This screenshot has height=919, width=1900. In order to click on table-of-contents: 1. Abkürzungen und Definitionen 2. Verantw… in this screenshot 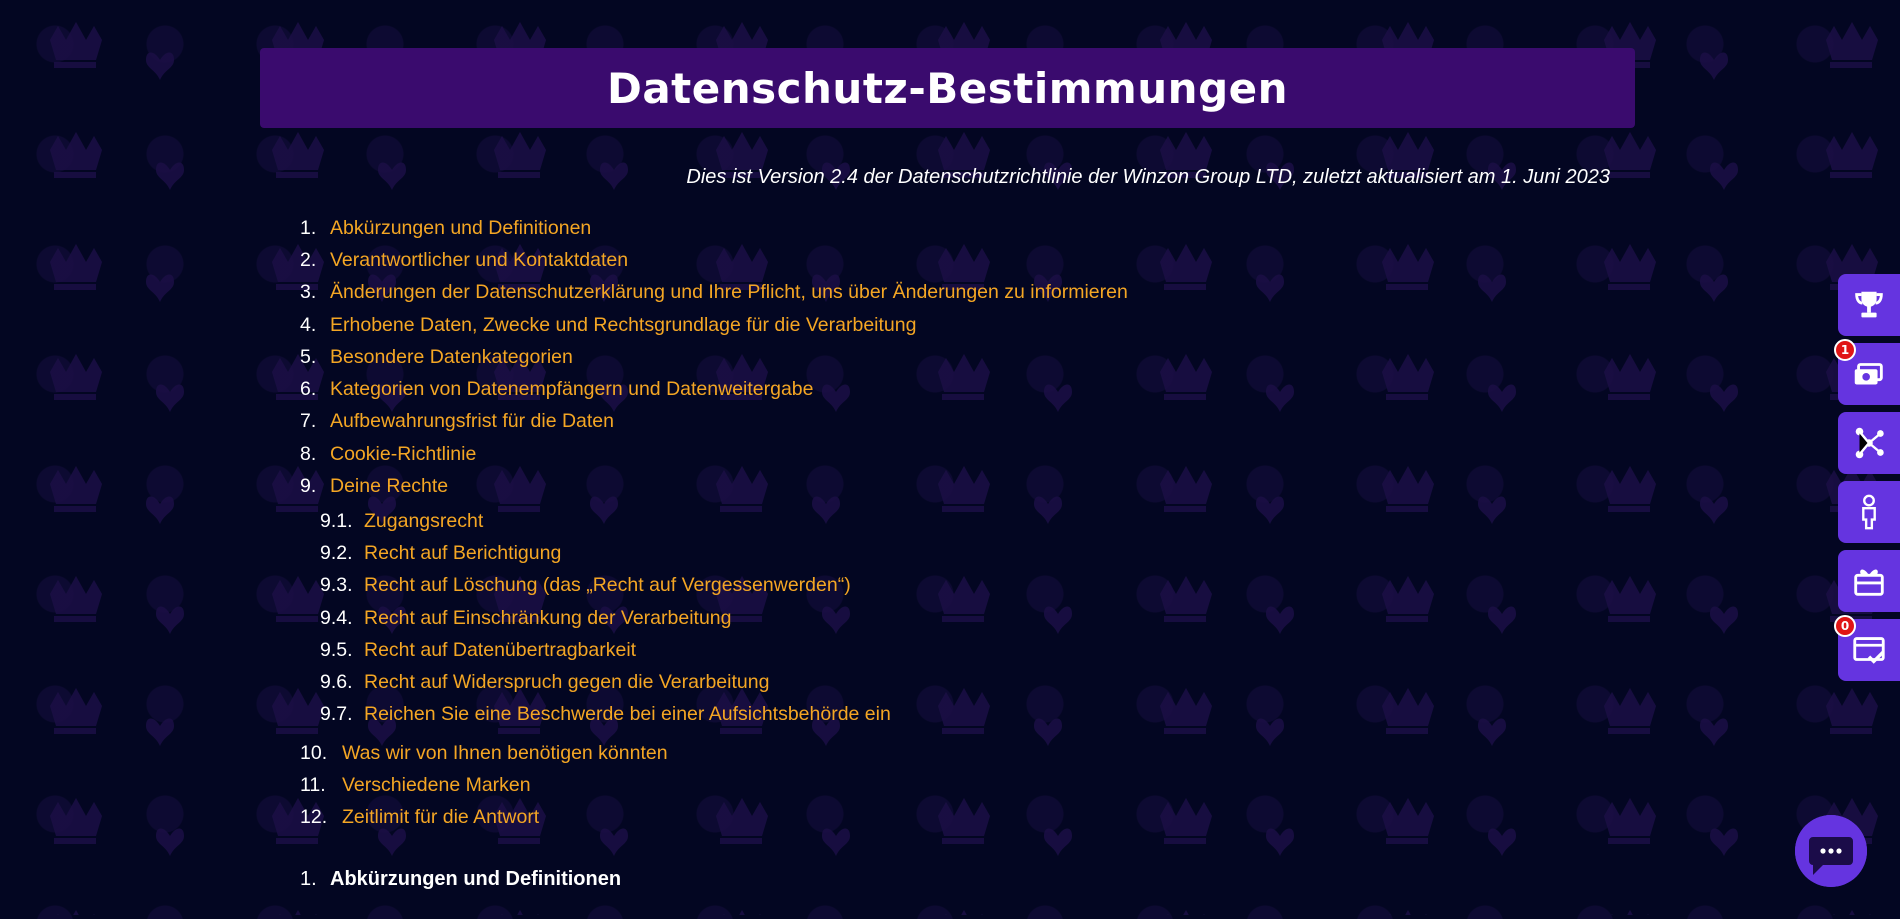, I will do `click(714, 357)`.